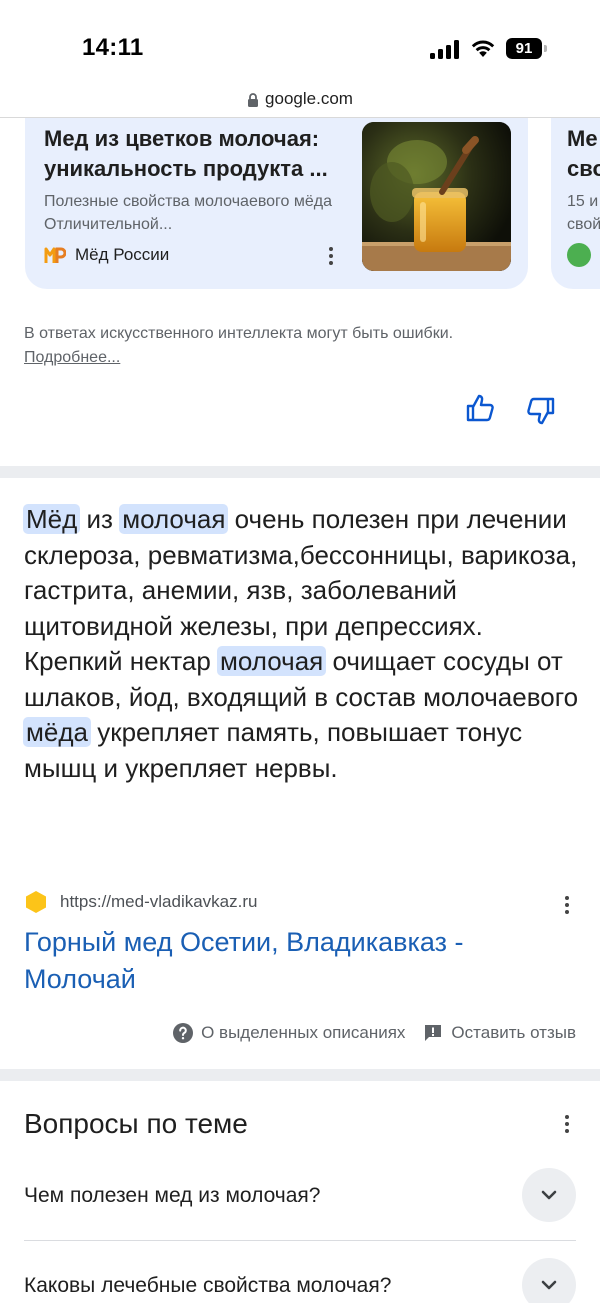  I want to click on url-domain: google.com, so click(309, 98).